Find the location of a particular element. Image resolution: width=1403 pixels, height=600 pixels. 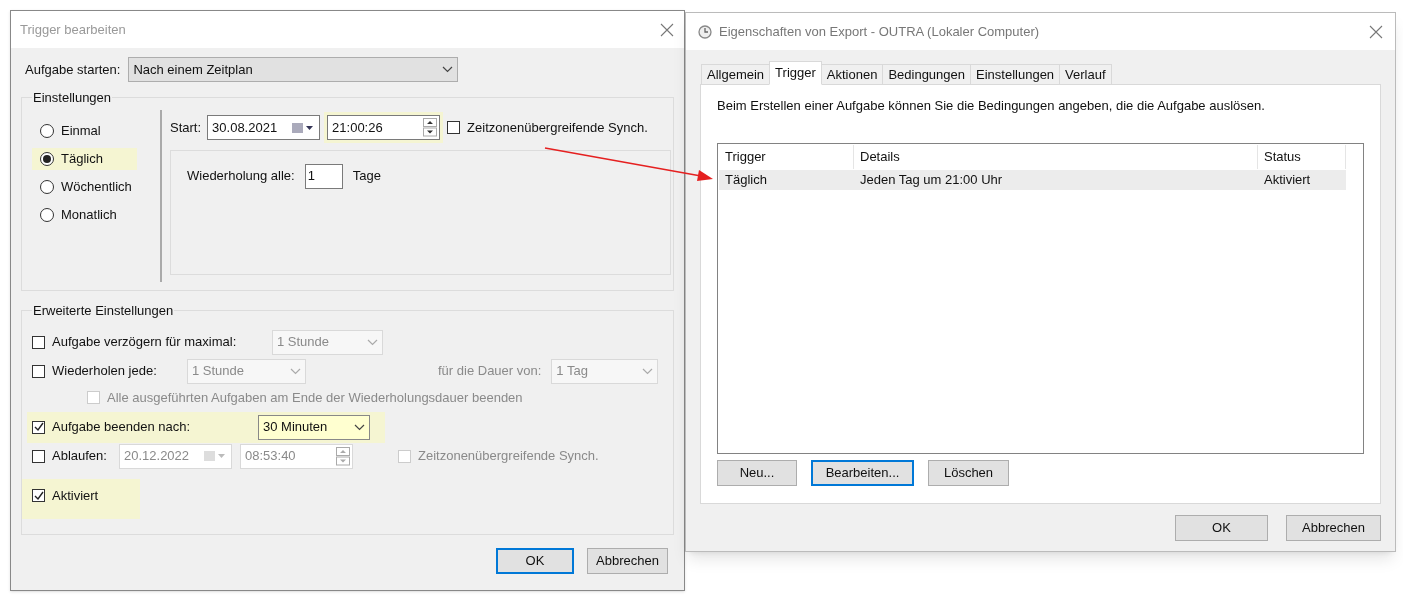

radio-option: Wöchentlich is located at coordinates (84, 186).